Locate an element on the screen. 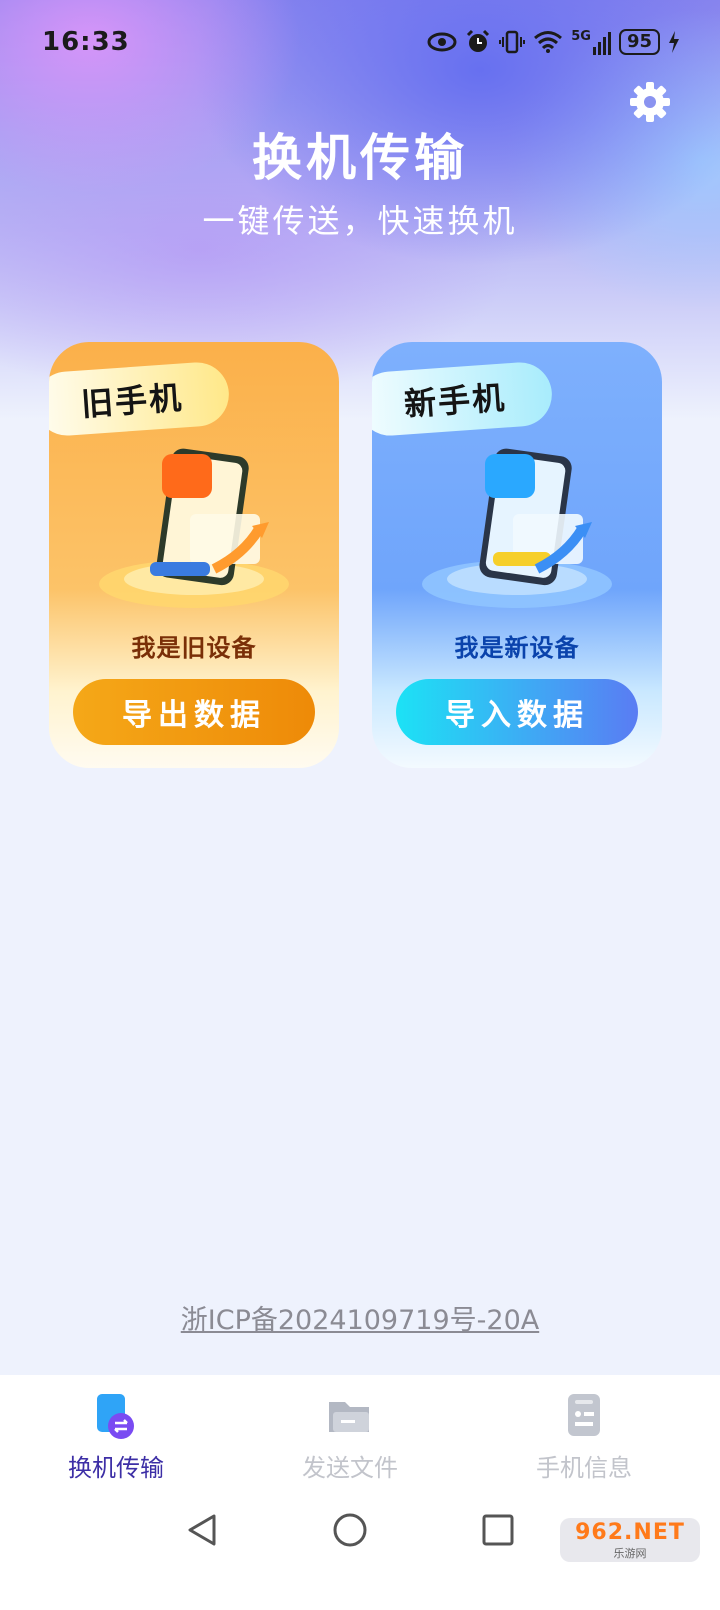 Image resolution: width=720 pixels, height=1610 pixels. folder-icon is located at coordinates (349, 1417).